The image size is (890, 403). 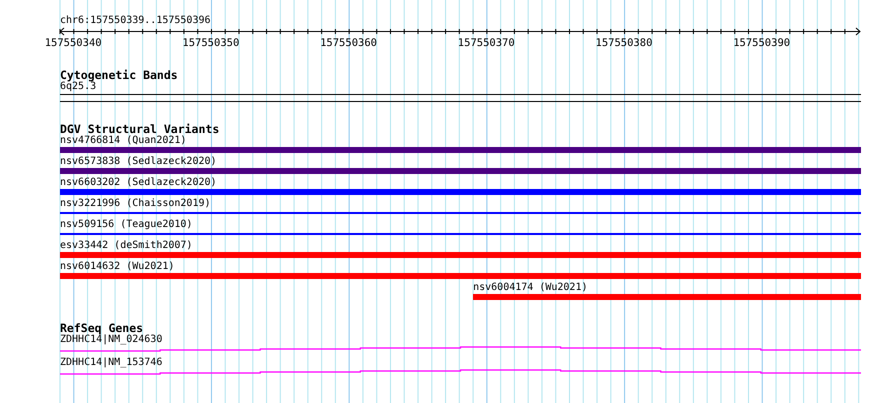 What do you see at coordinates (102, 328) in the screenshot?
I see `track-title: RefSeq Genes` at bounding box center [102, 328].